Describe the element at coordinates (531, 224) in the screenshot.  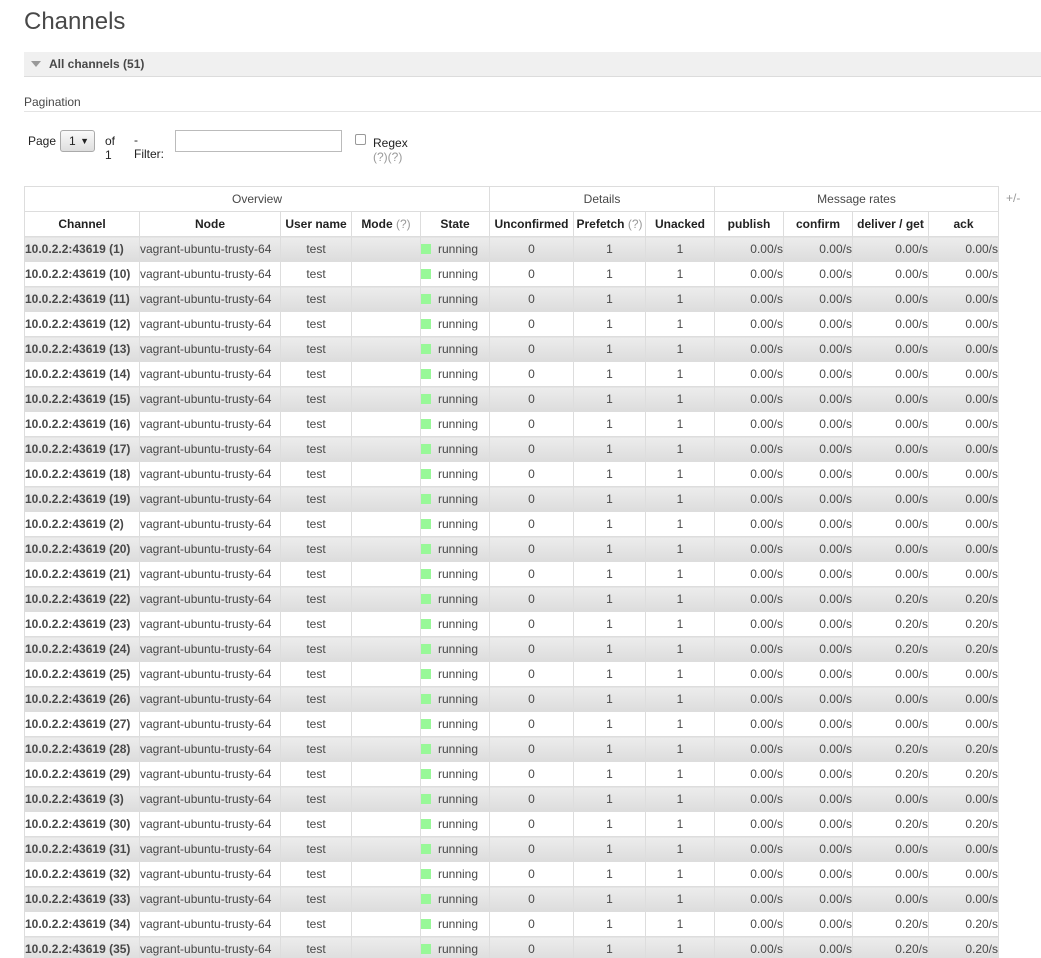
I see `column-header-unconfirmed: Unconfirmed` at that location.